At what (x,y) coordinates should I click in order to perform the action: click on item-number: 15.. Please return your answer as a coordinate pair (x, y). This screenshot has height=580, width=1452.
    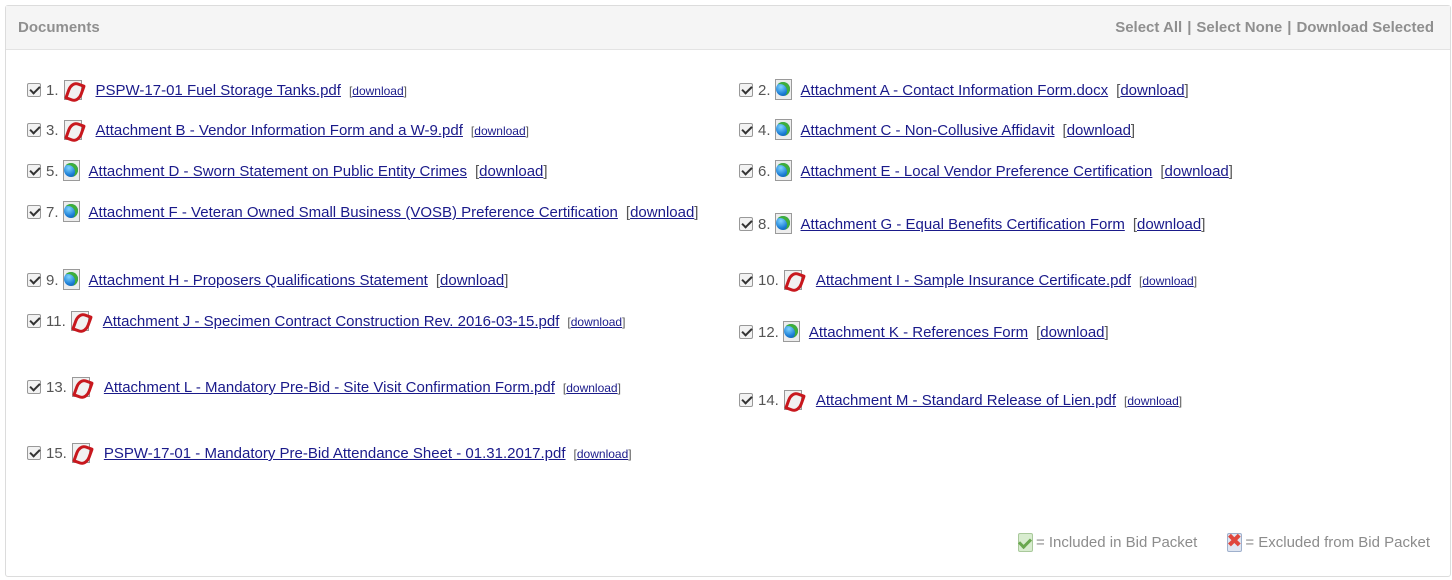
    Looking at the image, I should click on (56, 453).